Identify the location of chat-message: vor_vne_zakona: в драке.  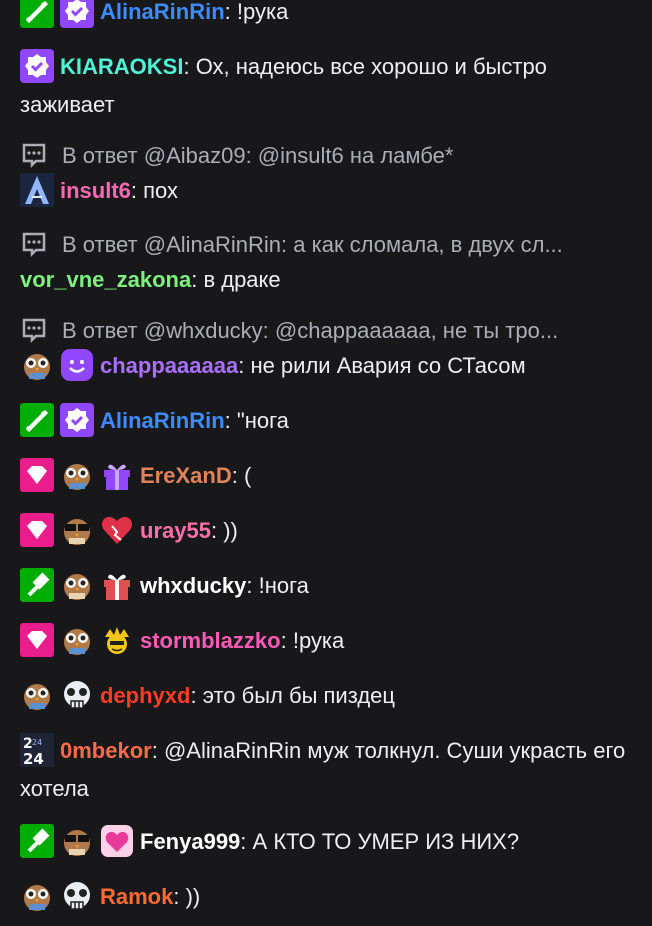
(327, 280).